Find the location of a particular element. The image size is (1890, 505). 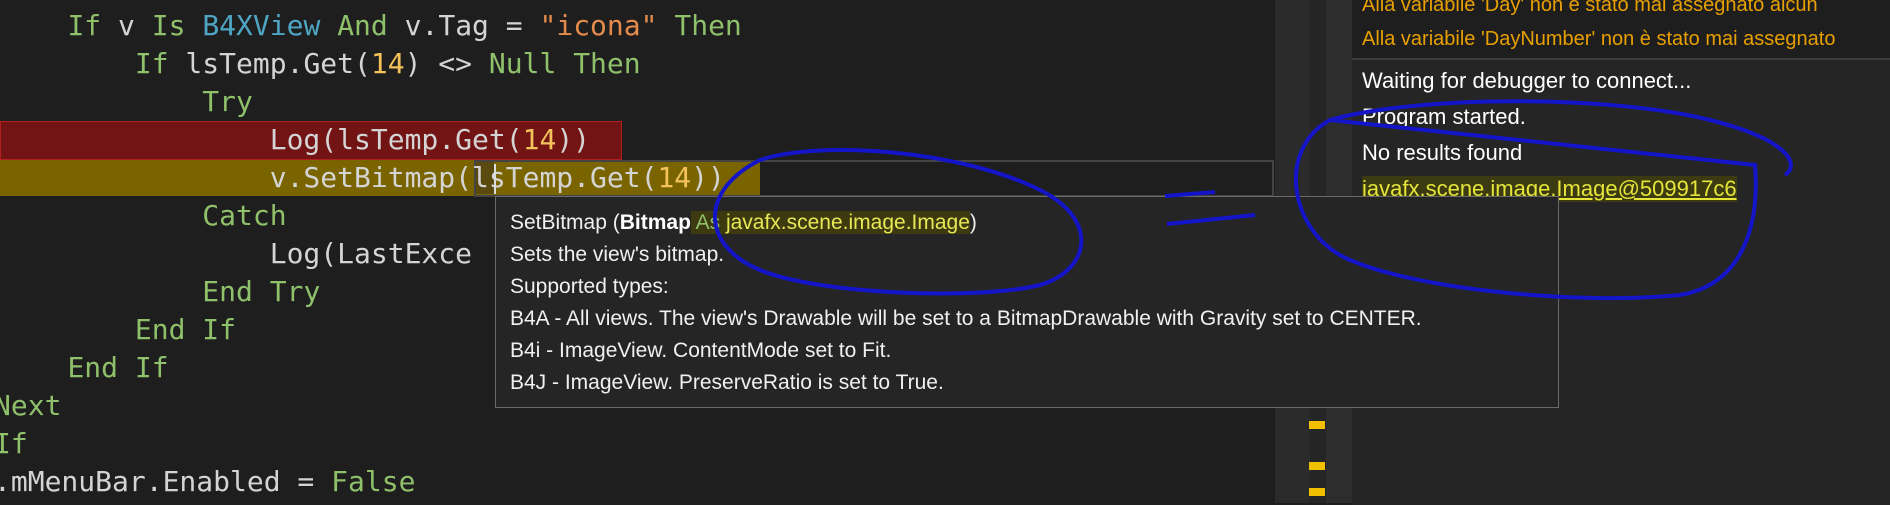

annotation-ellipse-right is located at coordinates (1543, 200).